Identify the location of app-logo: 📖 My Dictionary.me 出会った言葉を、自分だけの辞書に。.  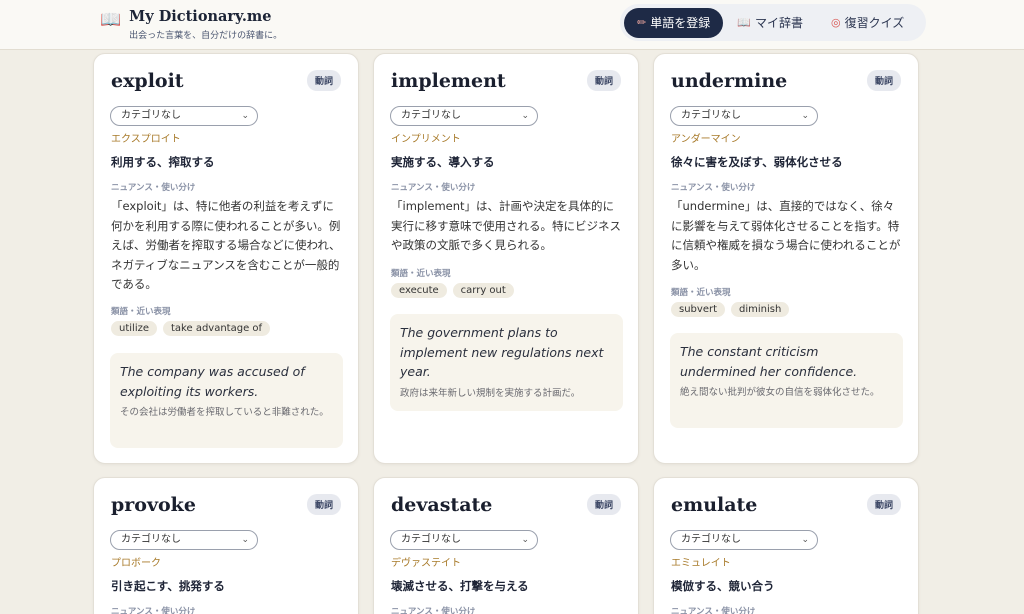
(191, 24).